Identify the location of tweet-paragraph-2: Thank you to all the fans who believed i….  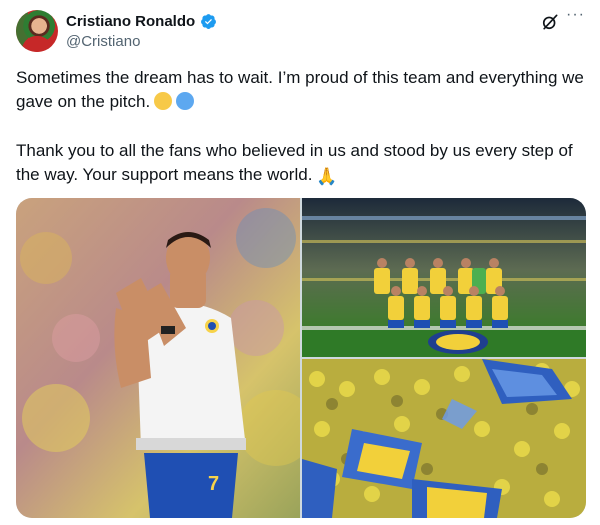
(300, 164).